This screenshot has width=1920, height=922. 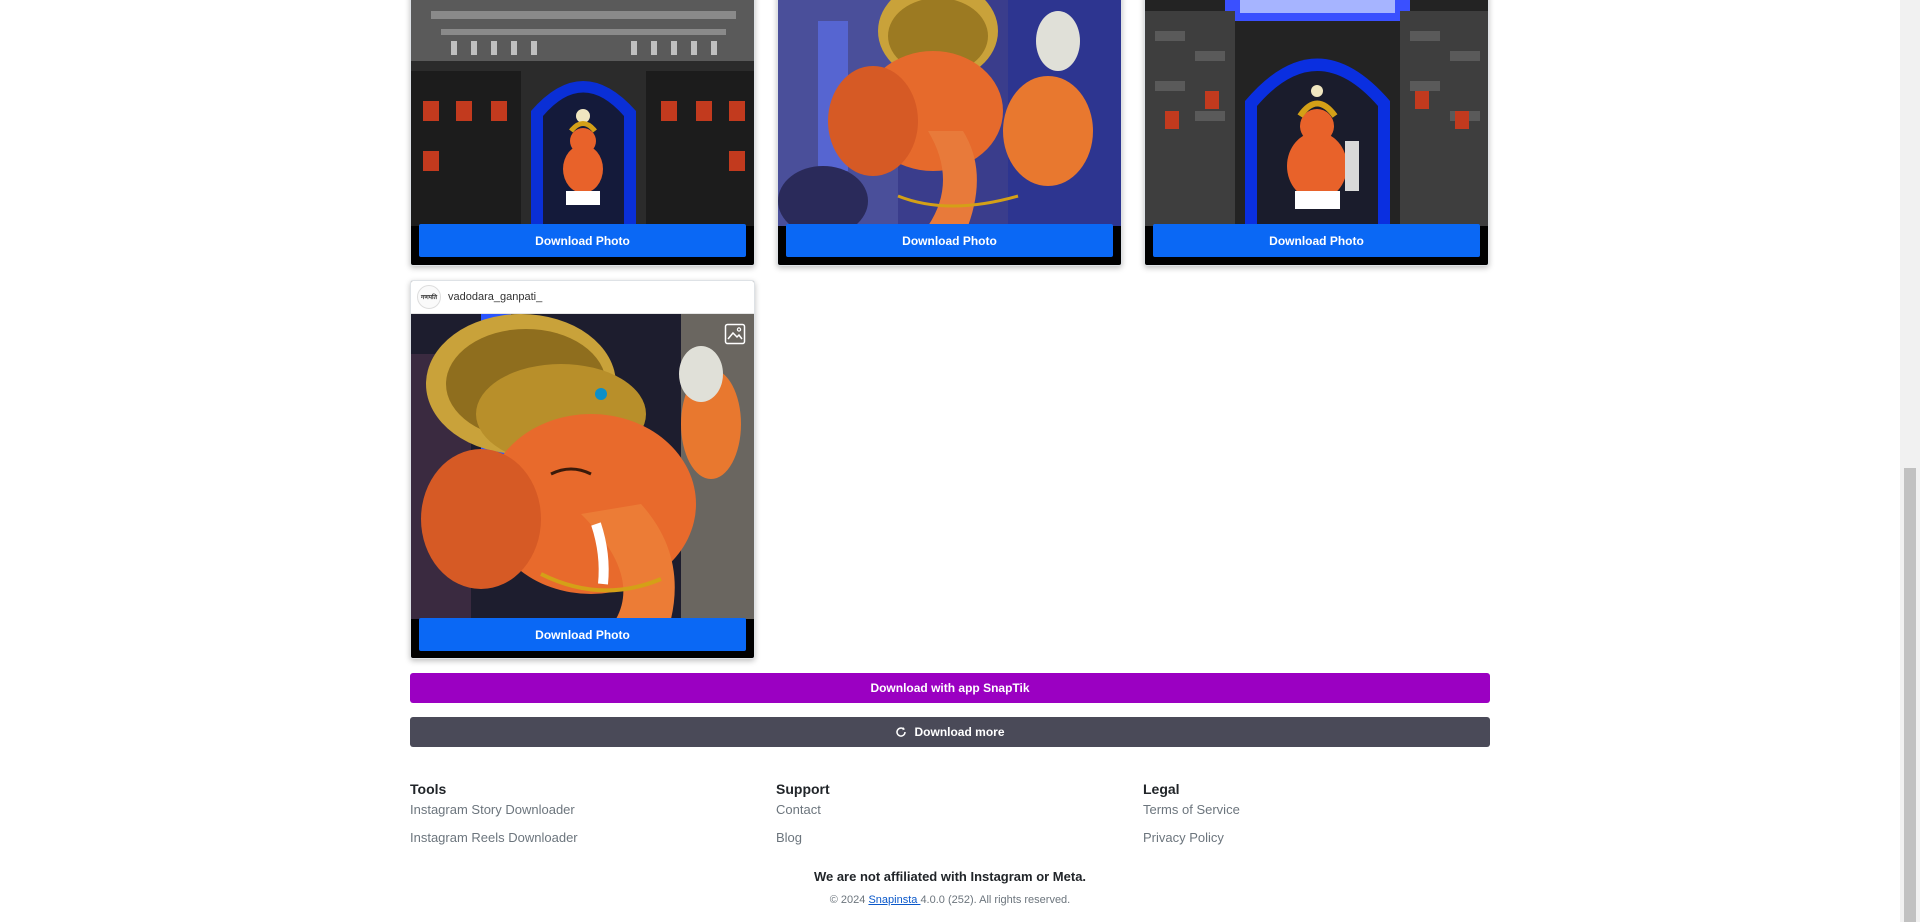 What do you see at coordinates (429, 297) in the screenshot?
I see `avatar: गणपति` at bounding box center [429, 297].